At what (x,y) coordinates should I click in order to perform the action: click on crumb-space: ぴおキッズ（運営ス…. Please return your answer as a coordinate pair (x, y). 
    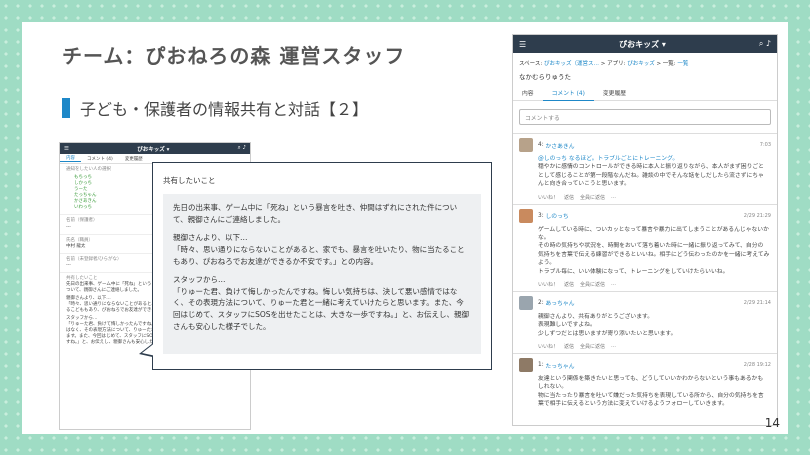
    Looking at the image, I should click on (571, 64).